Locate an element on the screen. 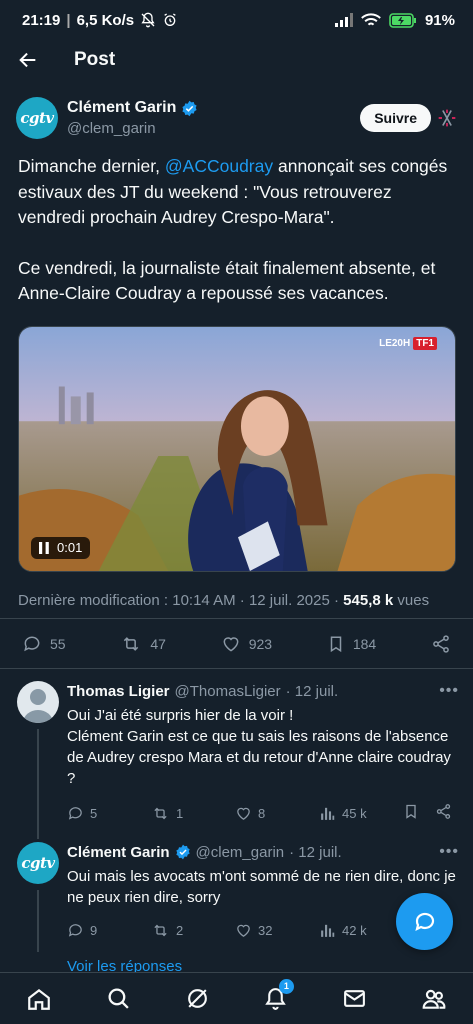 The height and width of the screenshot is (1024, 473). communities-icon is located at coordinates (433, 999).